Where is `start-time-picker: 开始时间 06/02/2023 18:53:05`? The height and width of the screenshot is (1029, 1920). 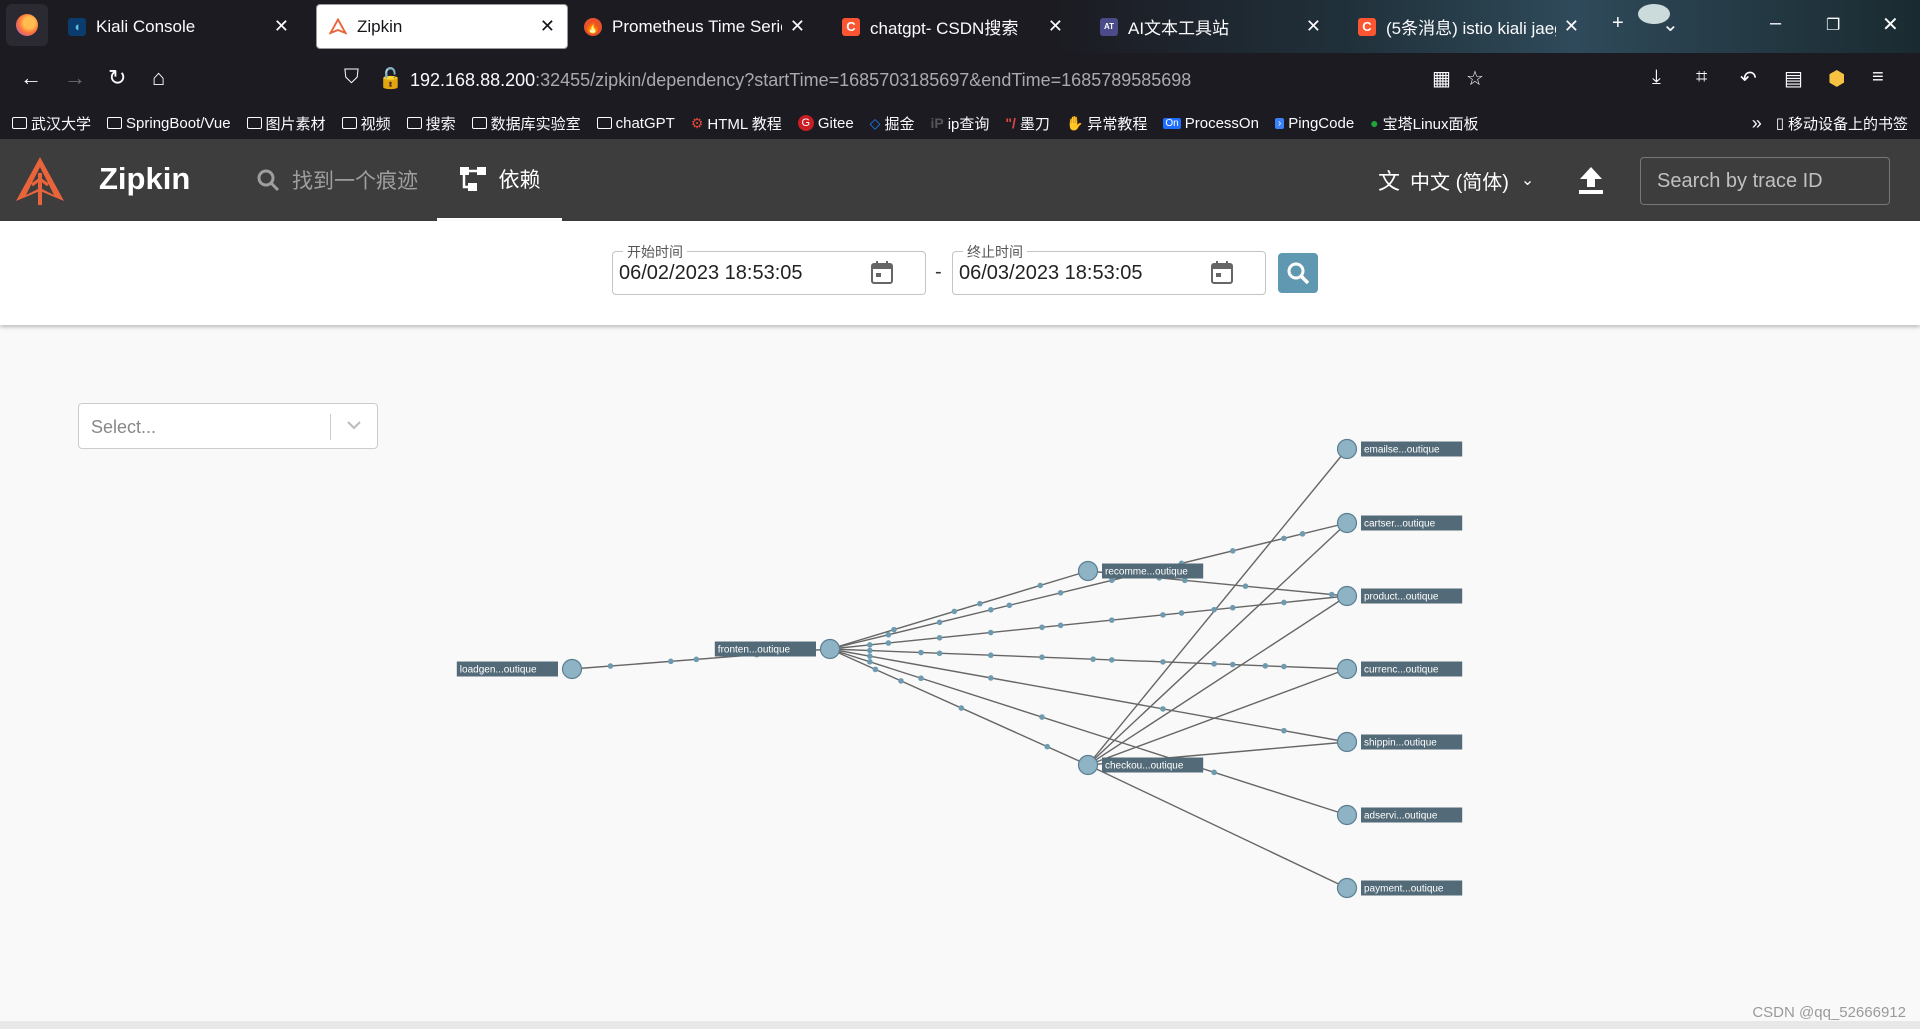 start-time-picker: 开始时间 06/02/2023 18:53:05 is located at coordinates (769, 268).